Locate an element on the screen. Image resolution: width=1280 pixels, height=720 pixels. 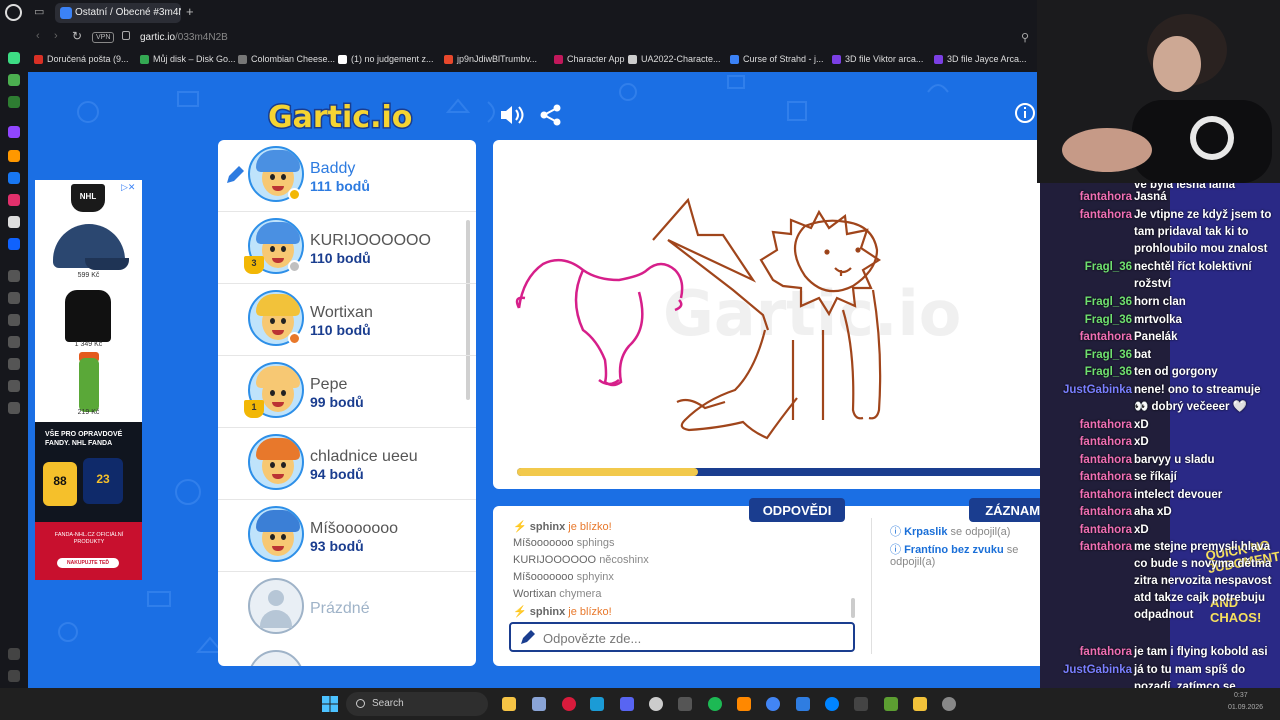
ad-close-icon: ▷✕ is located at coordinates (128, 187).